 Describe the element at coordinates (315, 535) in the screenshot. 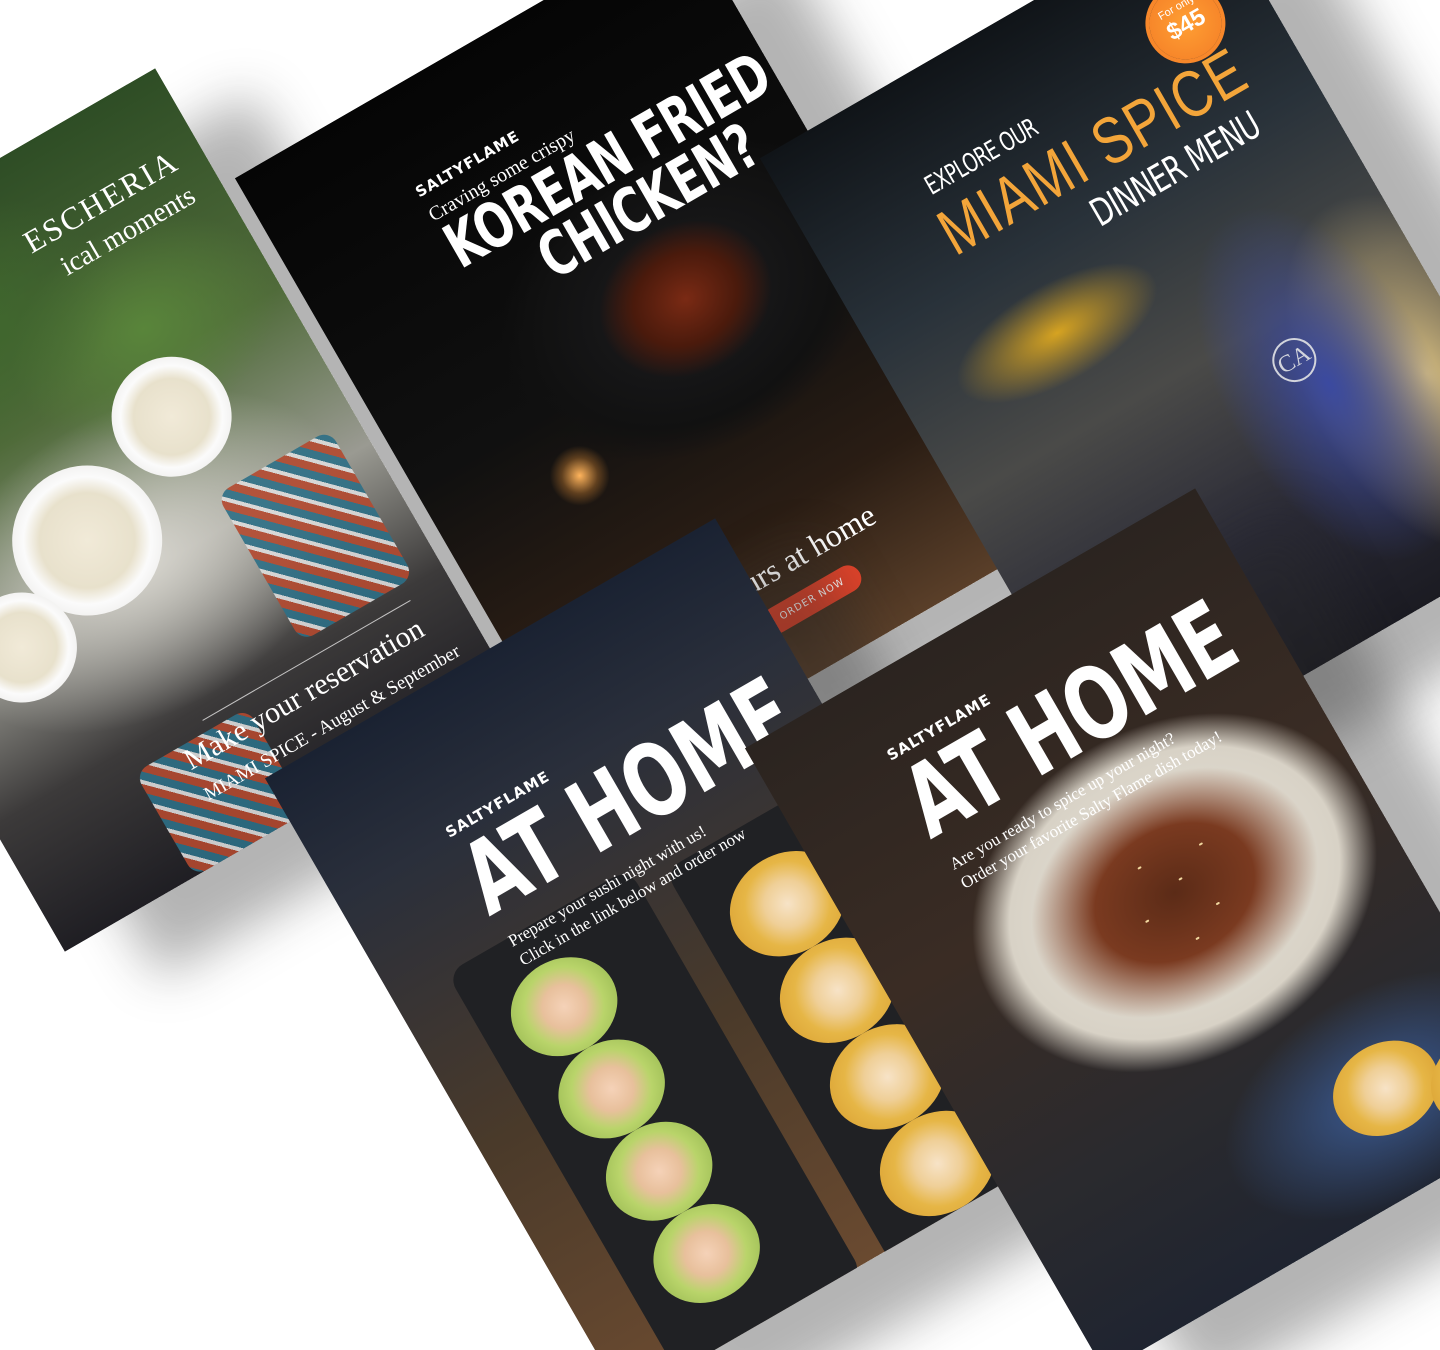

I see `woven-chair` at that location.